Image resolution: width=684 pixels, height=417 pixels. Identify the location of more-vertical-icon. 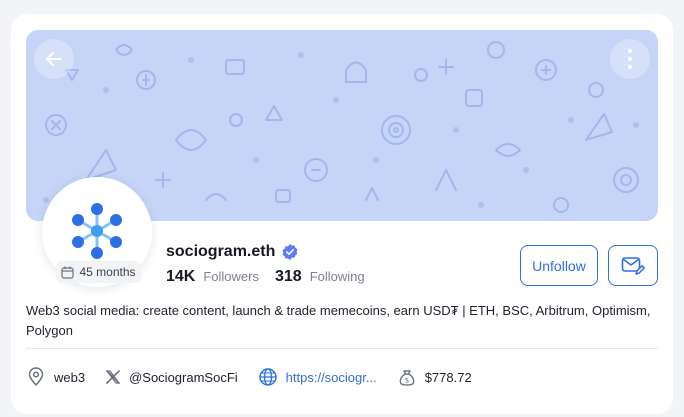
(630, 59).